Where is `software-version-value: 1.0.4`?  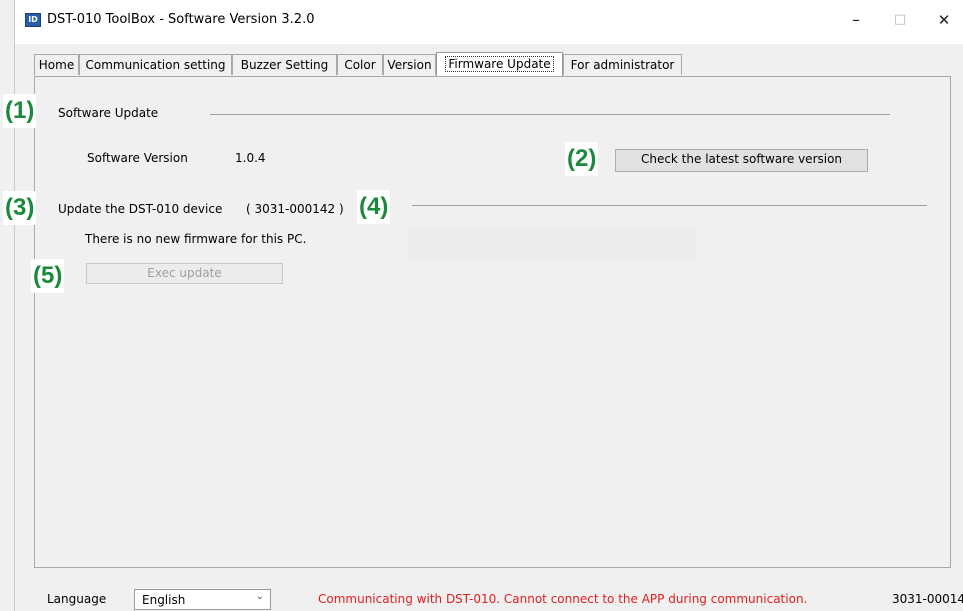
software-version-value: 1.0.4 is located at coordinates (250, 158).